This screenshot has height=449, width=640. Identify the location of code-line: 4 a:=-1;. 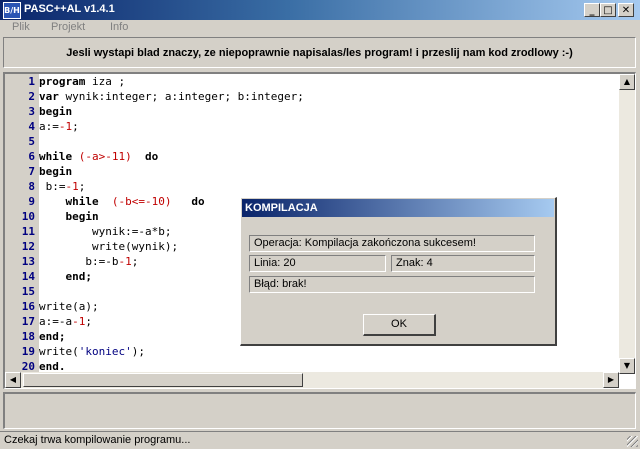
(312, 126).